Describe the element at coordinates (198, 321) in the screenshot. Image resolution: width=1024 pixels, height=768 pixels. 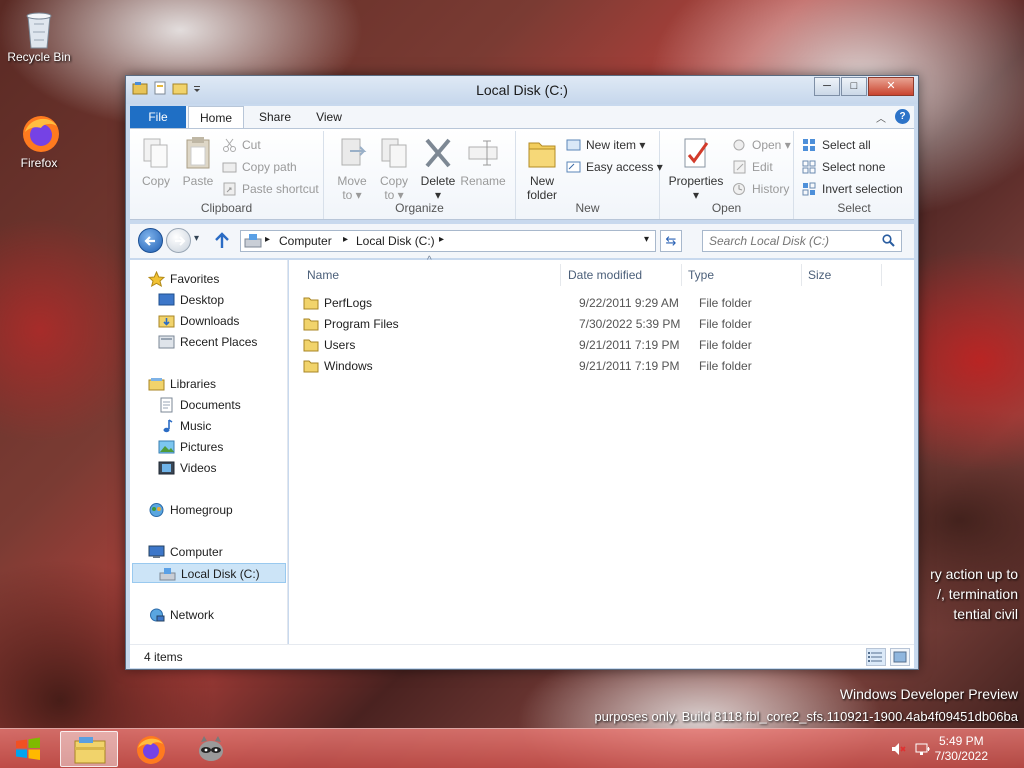
I see `nav-downloads: Downloads` at that location.